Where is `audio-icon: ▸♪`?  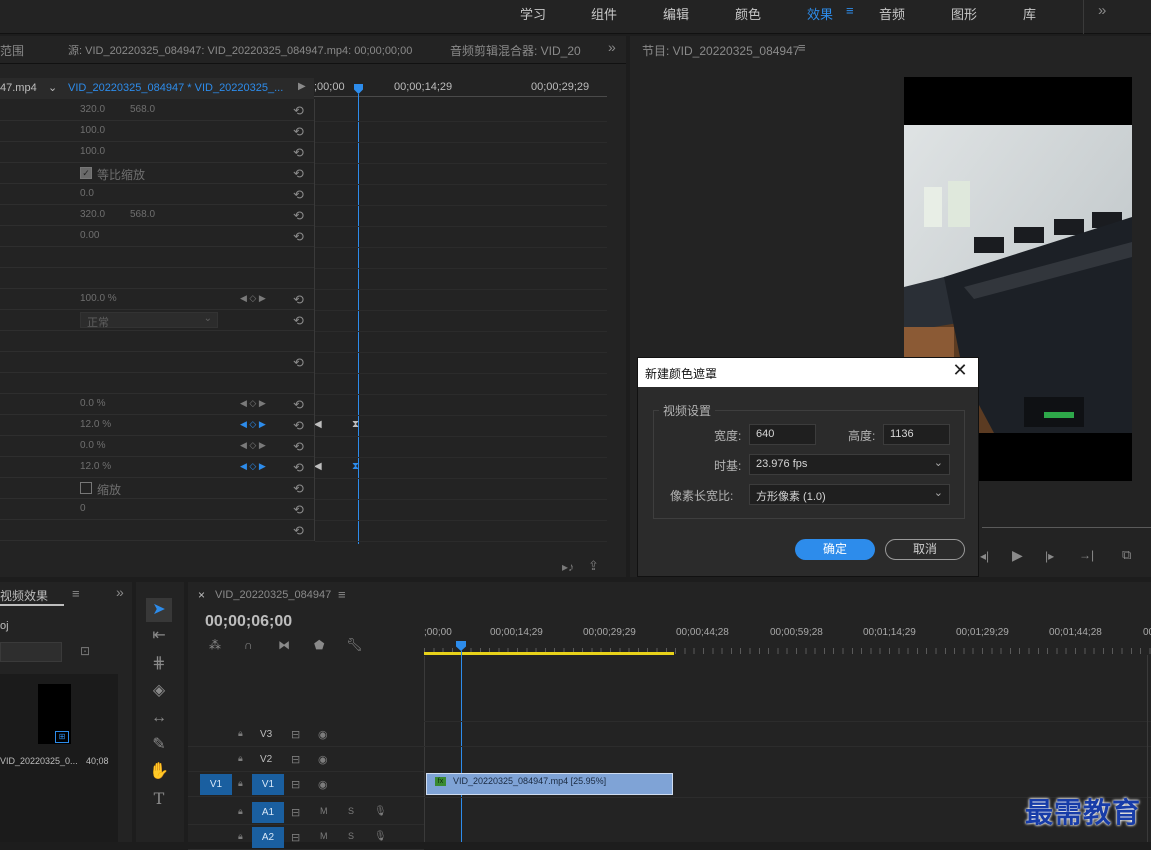 audio-icon: ▸♪ is located at coordinates (568, 567).